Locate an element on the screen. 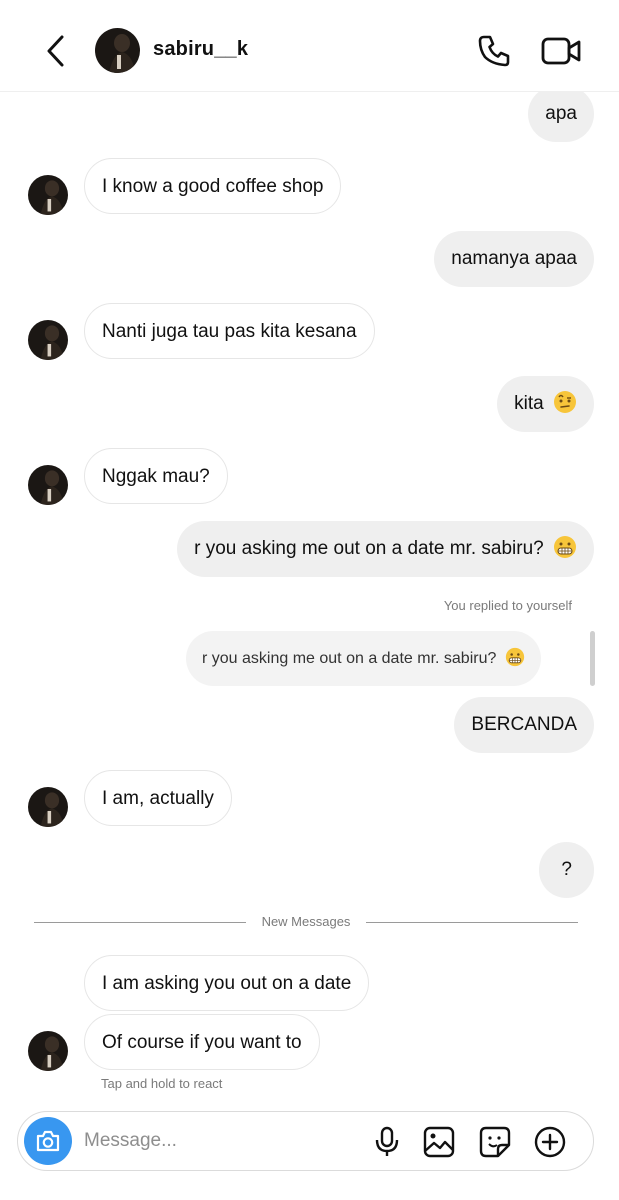 Image resolution: width=619 pixels, height=1200 pixels. phone-icon is located at coordinates (494, 51).